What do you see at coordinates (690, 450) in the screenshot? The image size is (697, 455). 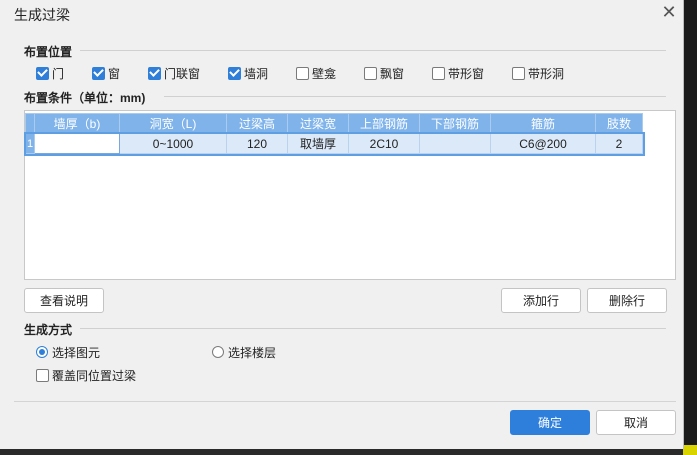 I see `background-yellow-mark` at bounding box center [690, 450].